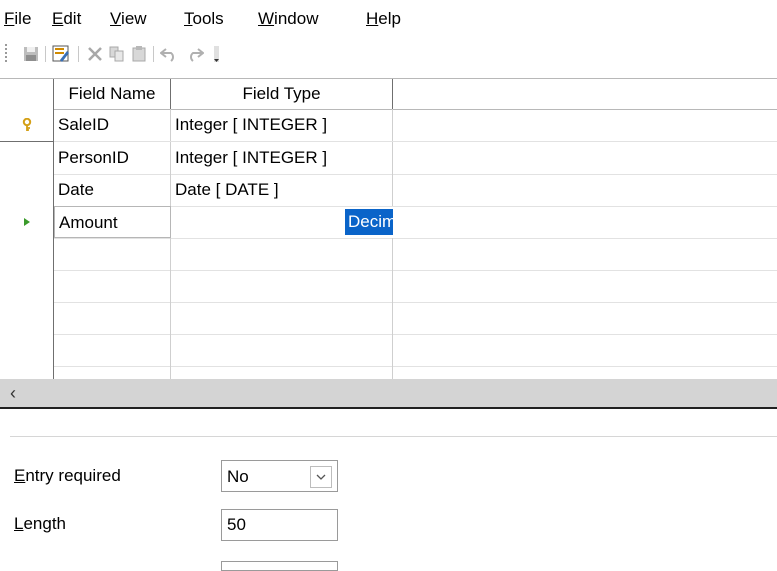 This screenshot has width=777, height=571. Describe the element at coordinates (195, 54) in the screenshot. I see `redo-icon` at that location.